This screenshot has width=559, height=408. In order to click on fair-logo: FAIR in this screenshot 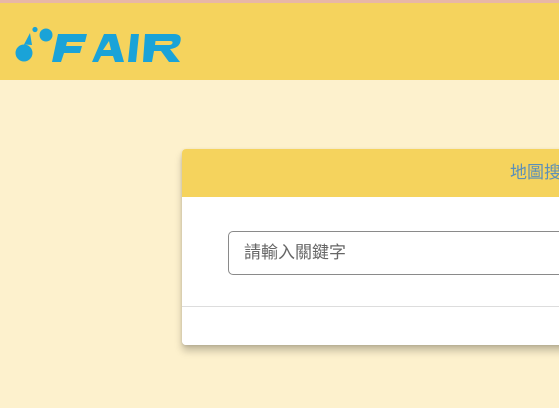, I will do `click(98, 46)`.